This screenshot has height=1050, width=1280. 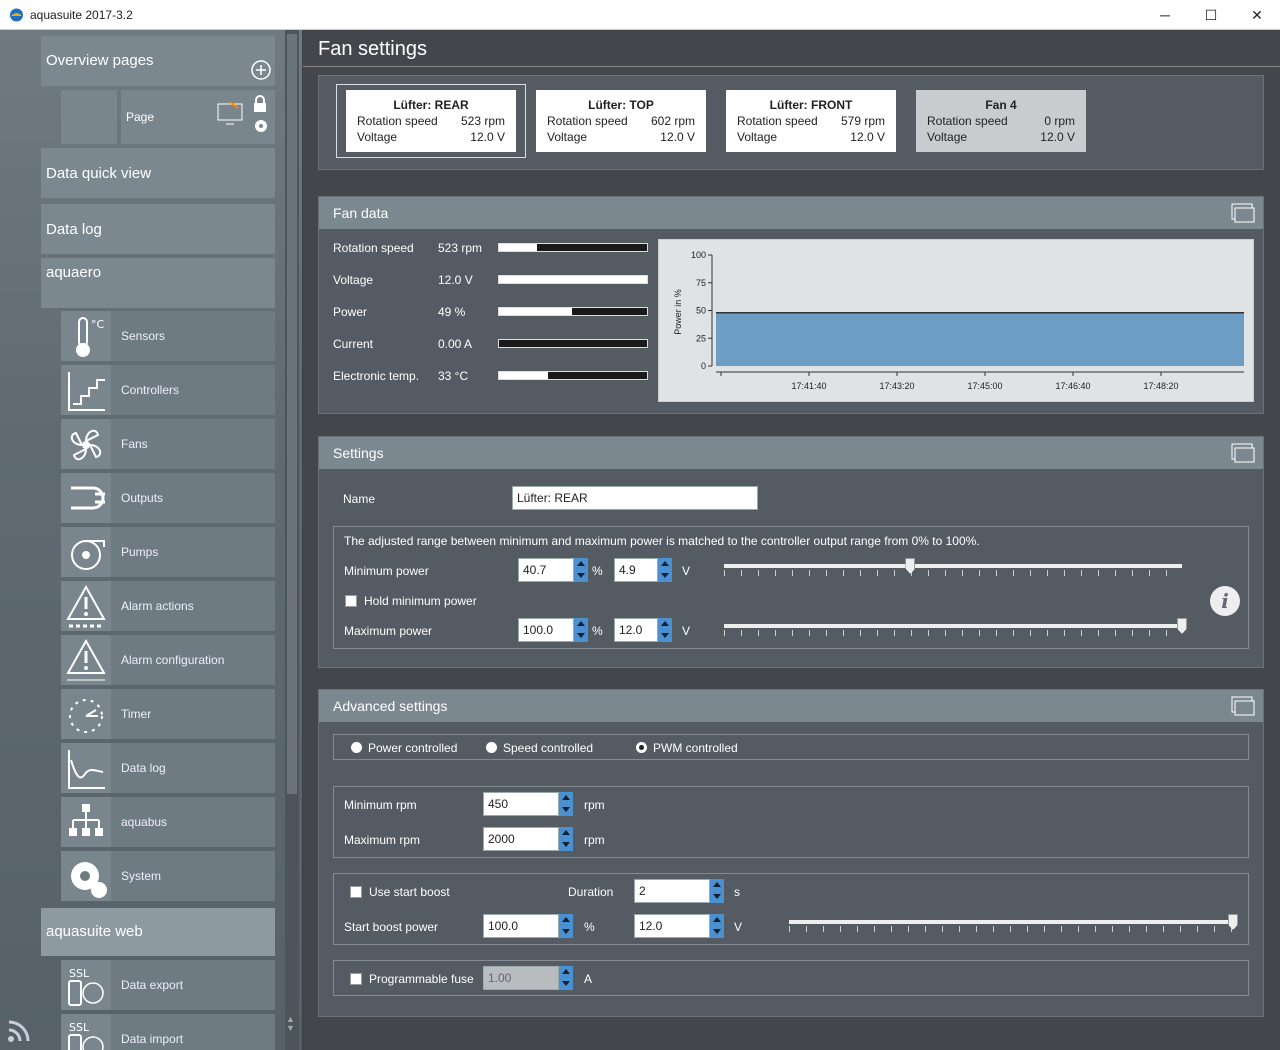 I want to click on slider-ticks, so click(x=953, y=633).